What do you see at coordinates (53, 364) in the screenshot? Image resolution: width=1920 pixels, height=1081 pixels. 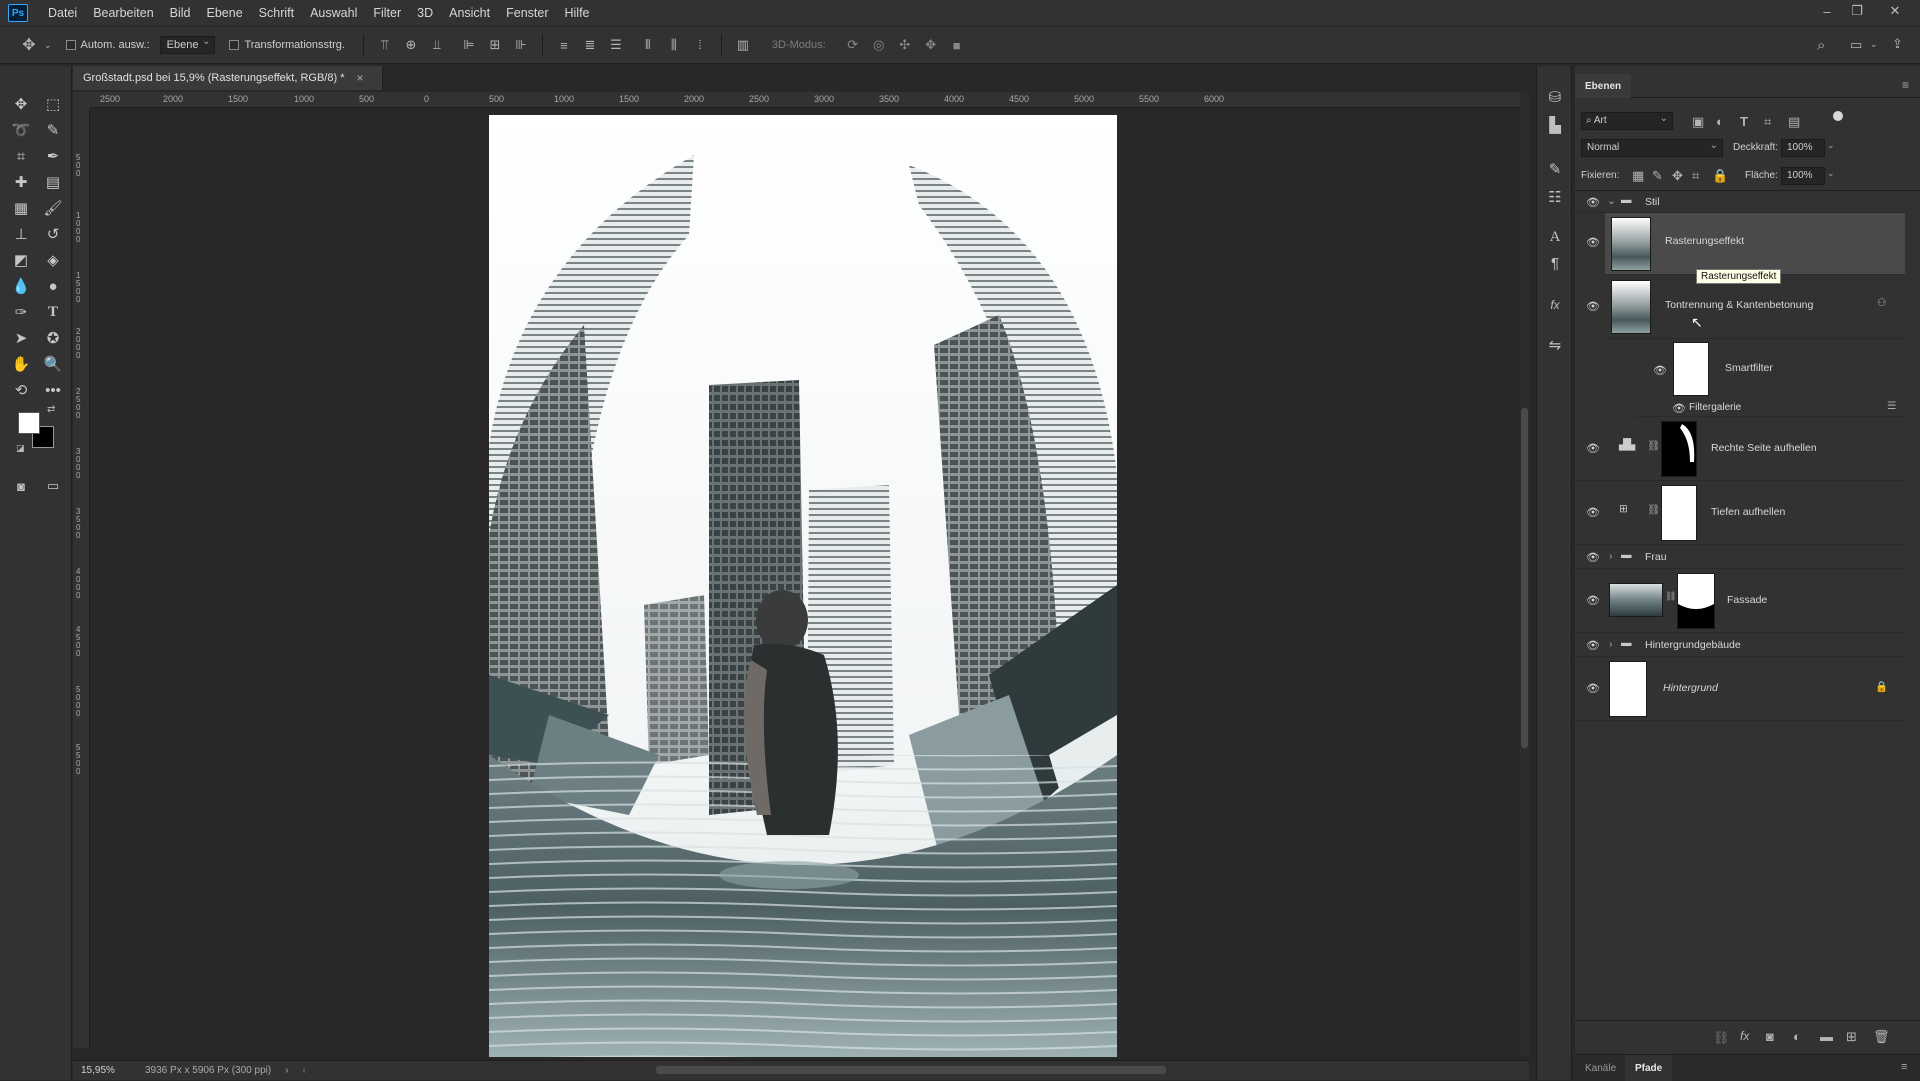 I see `zoom-tool-icon: 🔍` at bounding box center [53, 364].